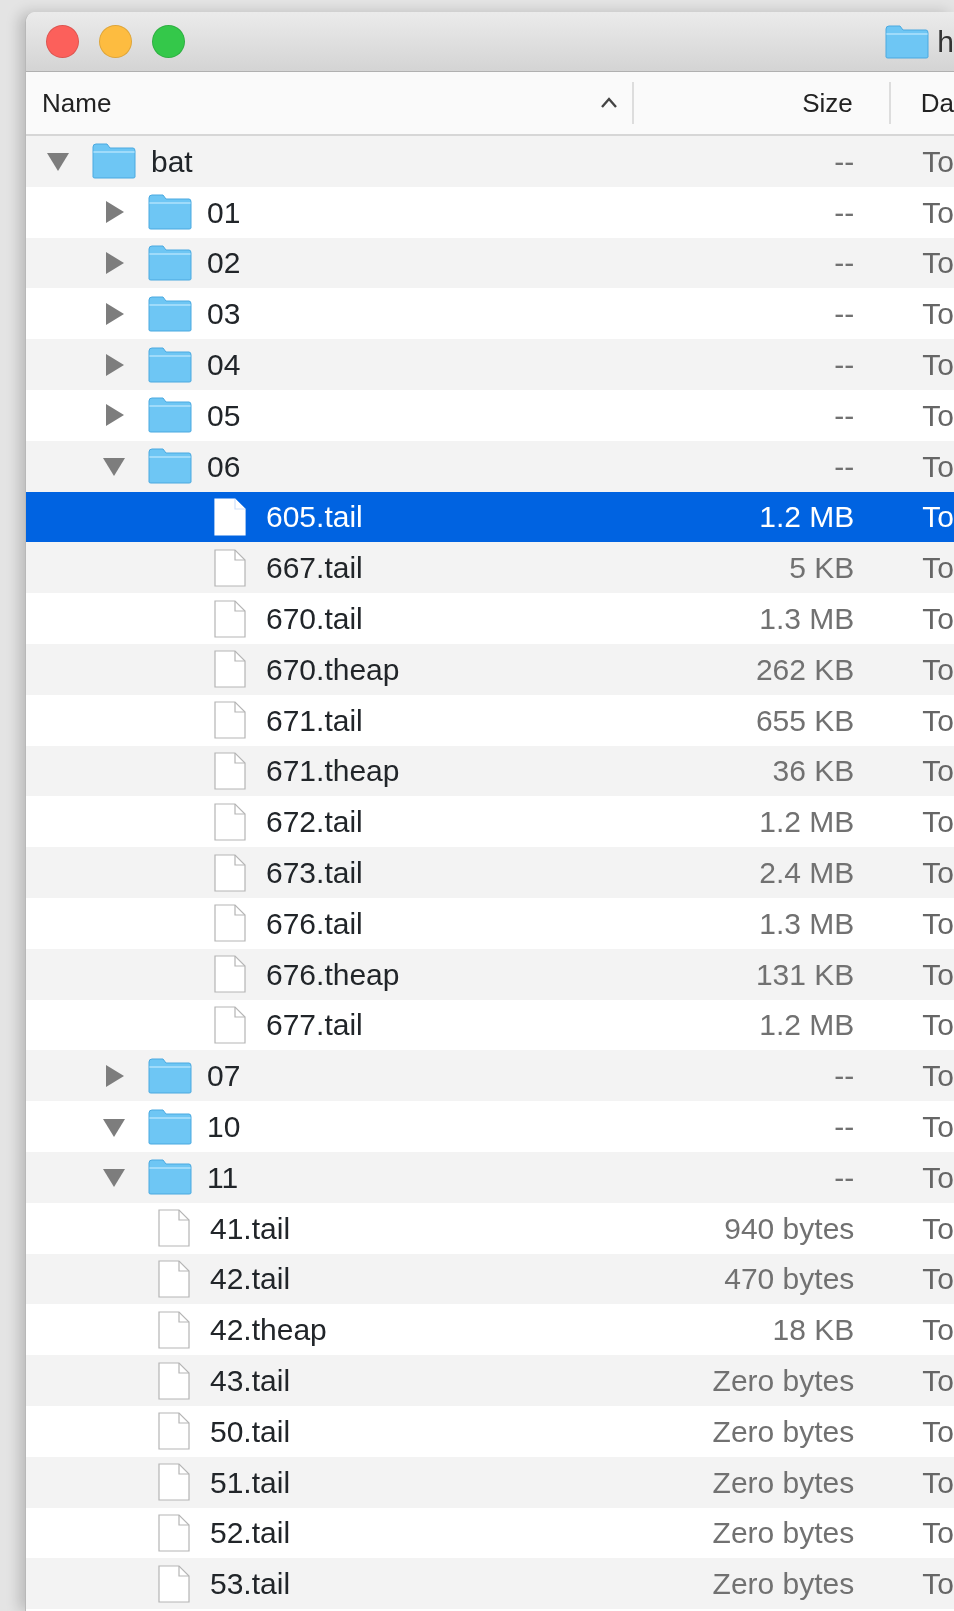 Image resolution: width=954 pixels, height=1611 pixels. I want to click on file-row: 676.theap 131 KB To, so click(490, 974).